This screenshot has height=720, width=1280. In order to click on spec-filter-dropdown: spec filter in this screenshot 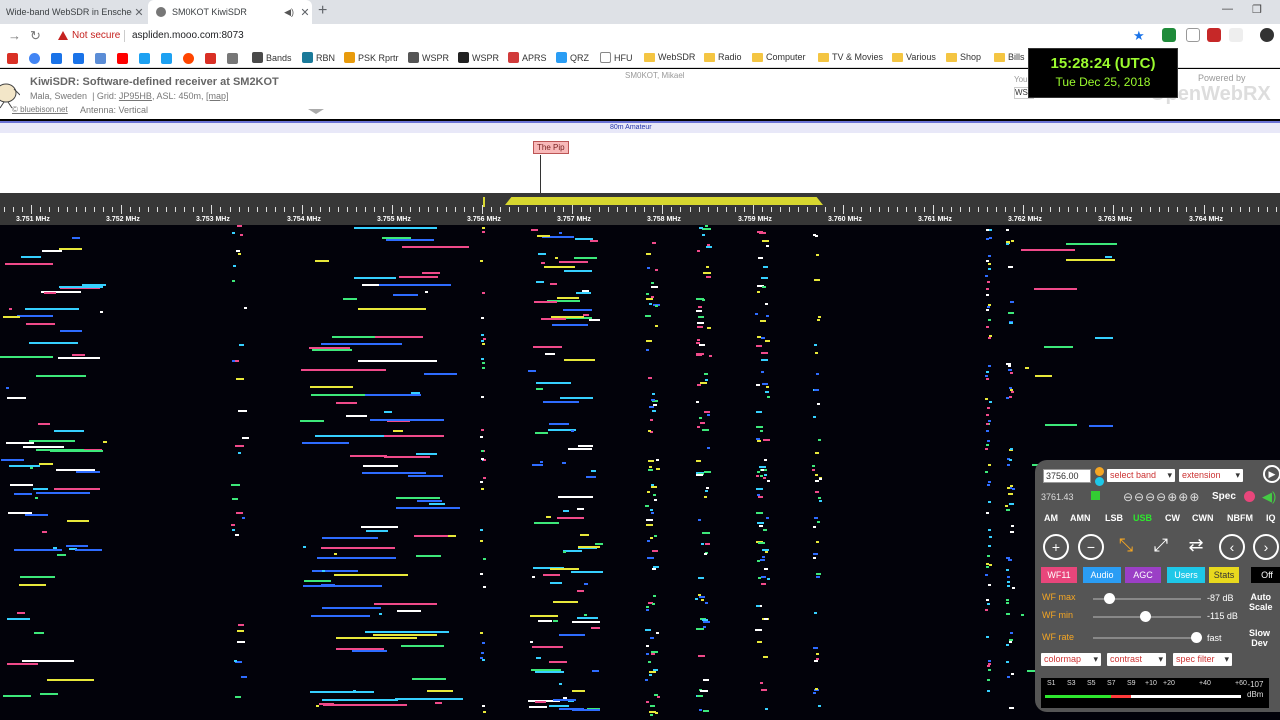, I will do `click(1202, 659)`.